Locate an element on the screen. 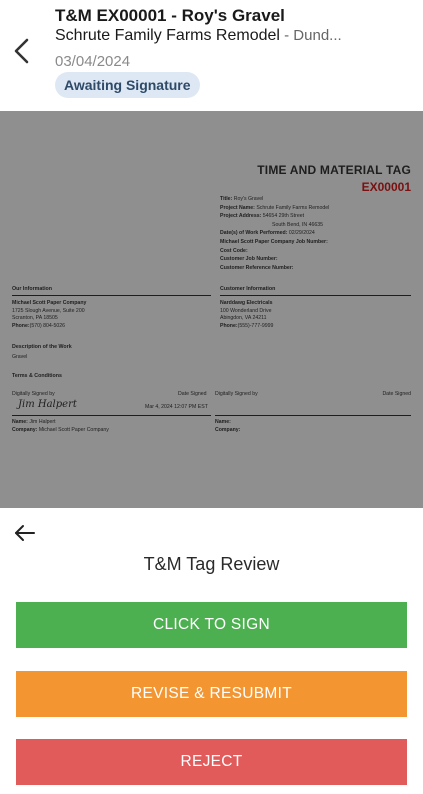 The width and height of the screenshot is (423, 794). name-value: Jim Halpert is located at coordinates (42, 422).